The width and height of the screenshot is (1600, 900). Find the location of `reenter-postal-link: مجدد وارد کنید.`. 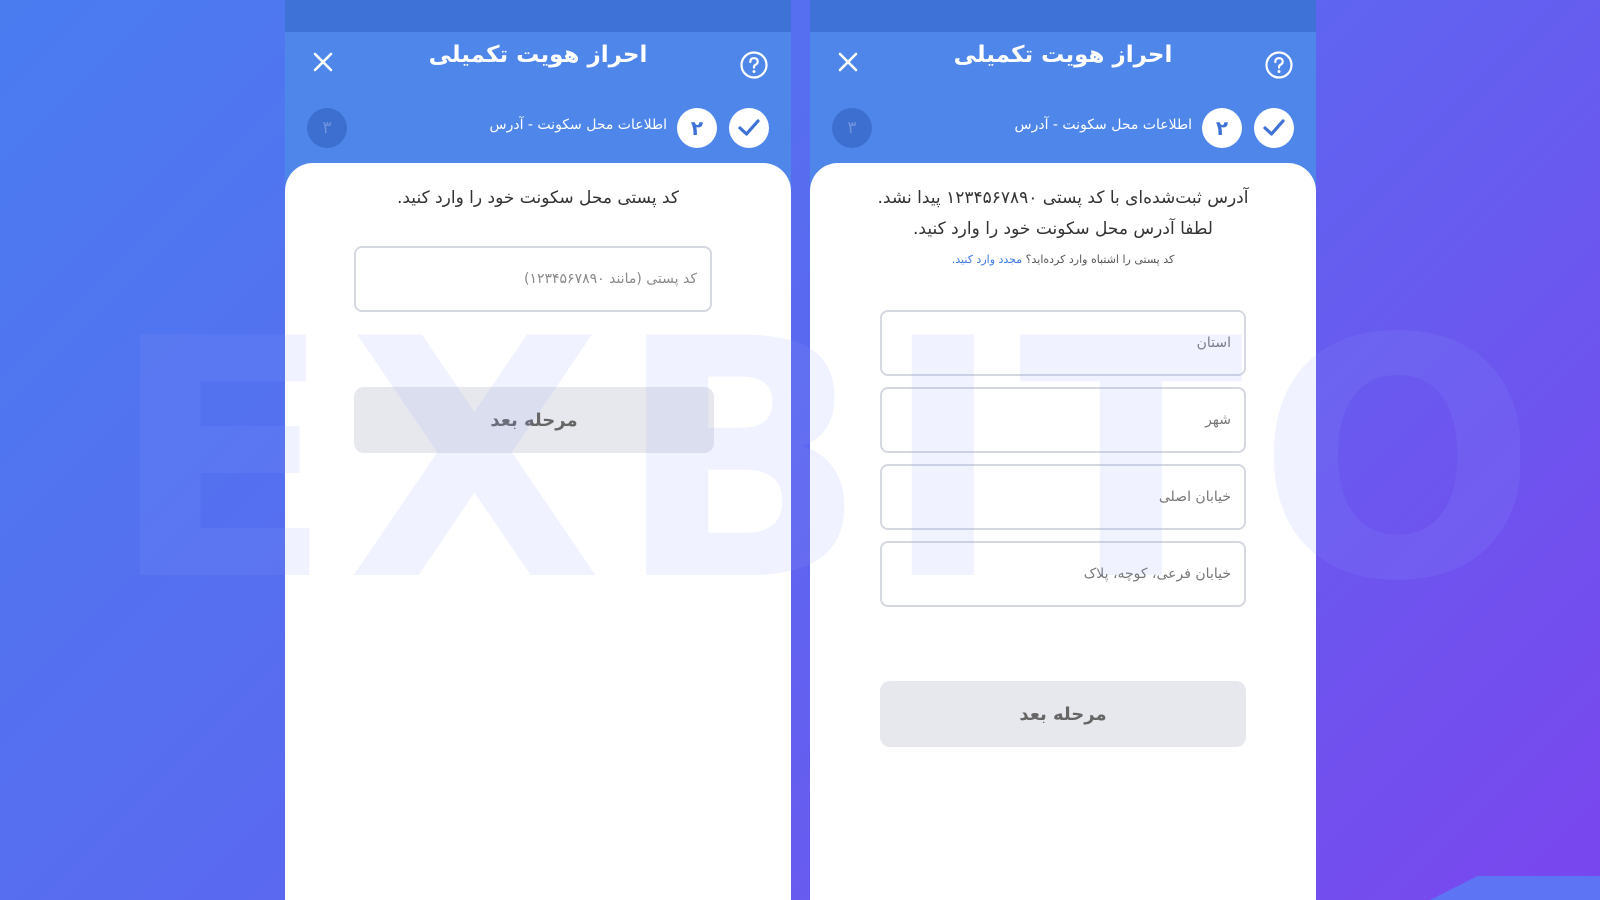

reenter-postal-link: مجدد وارد کنید. is located at coordinates (987, 259).